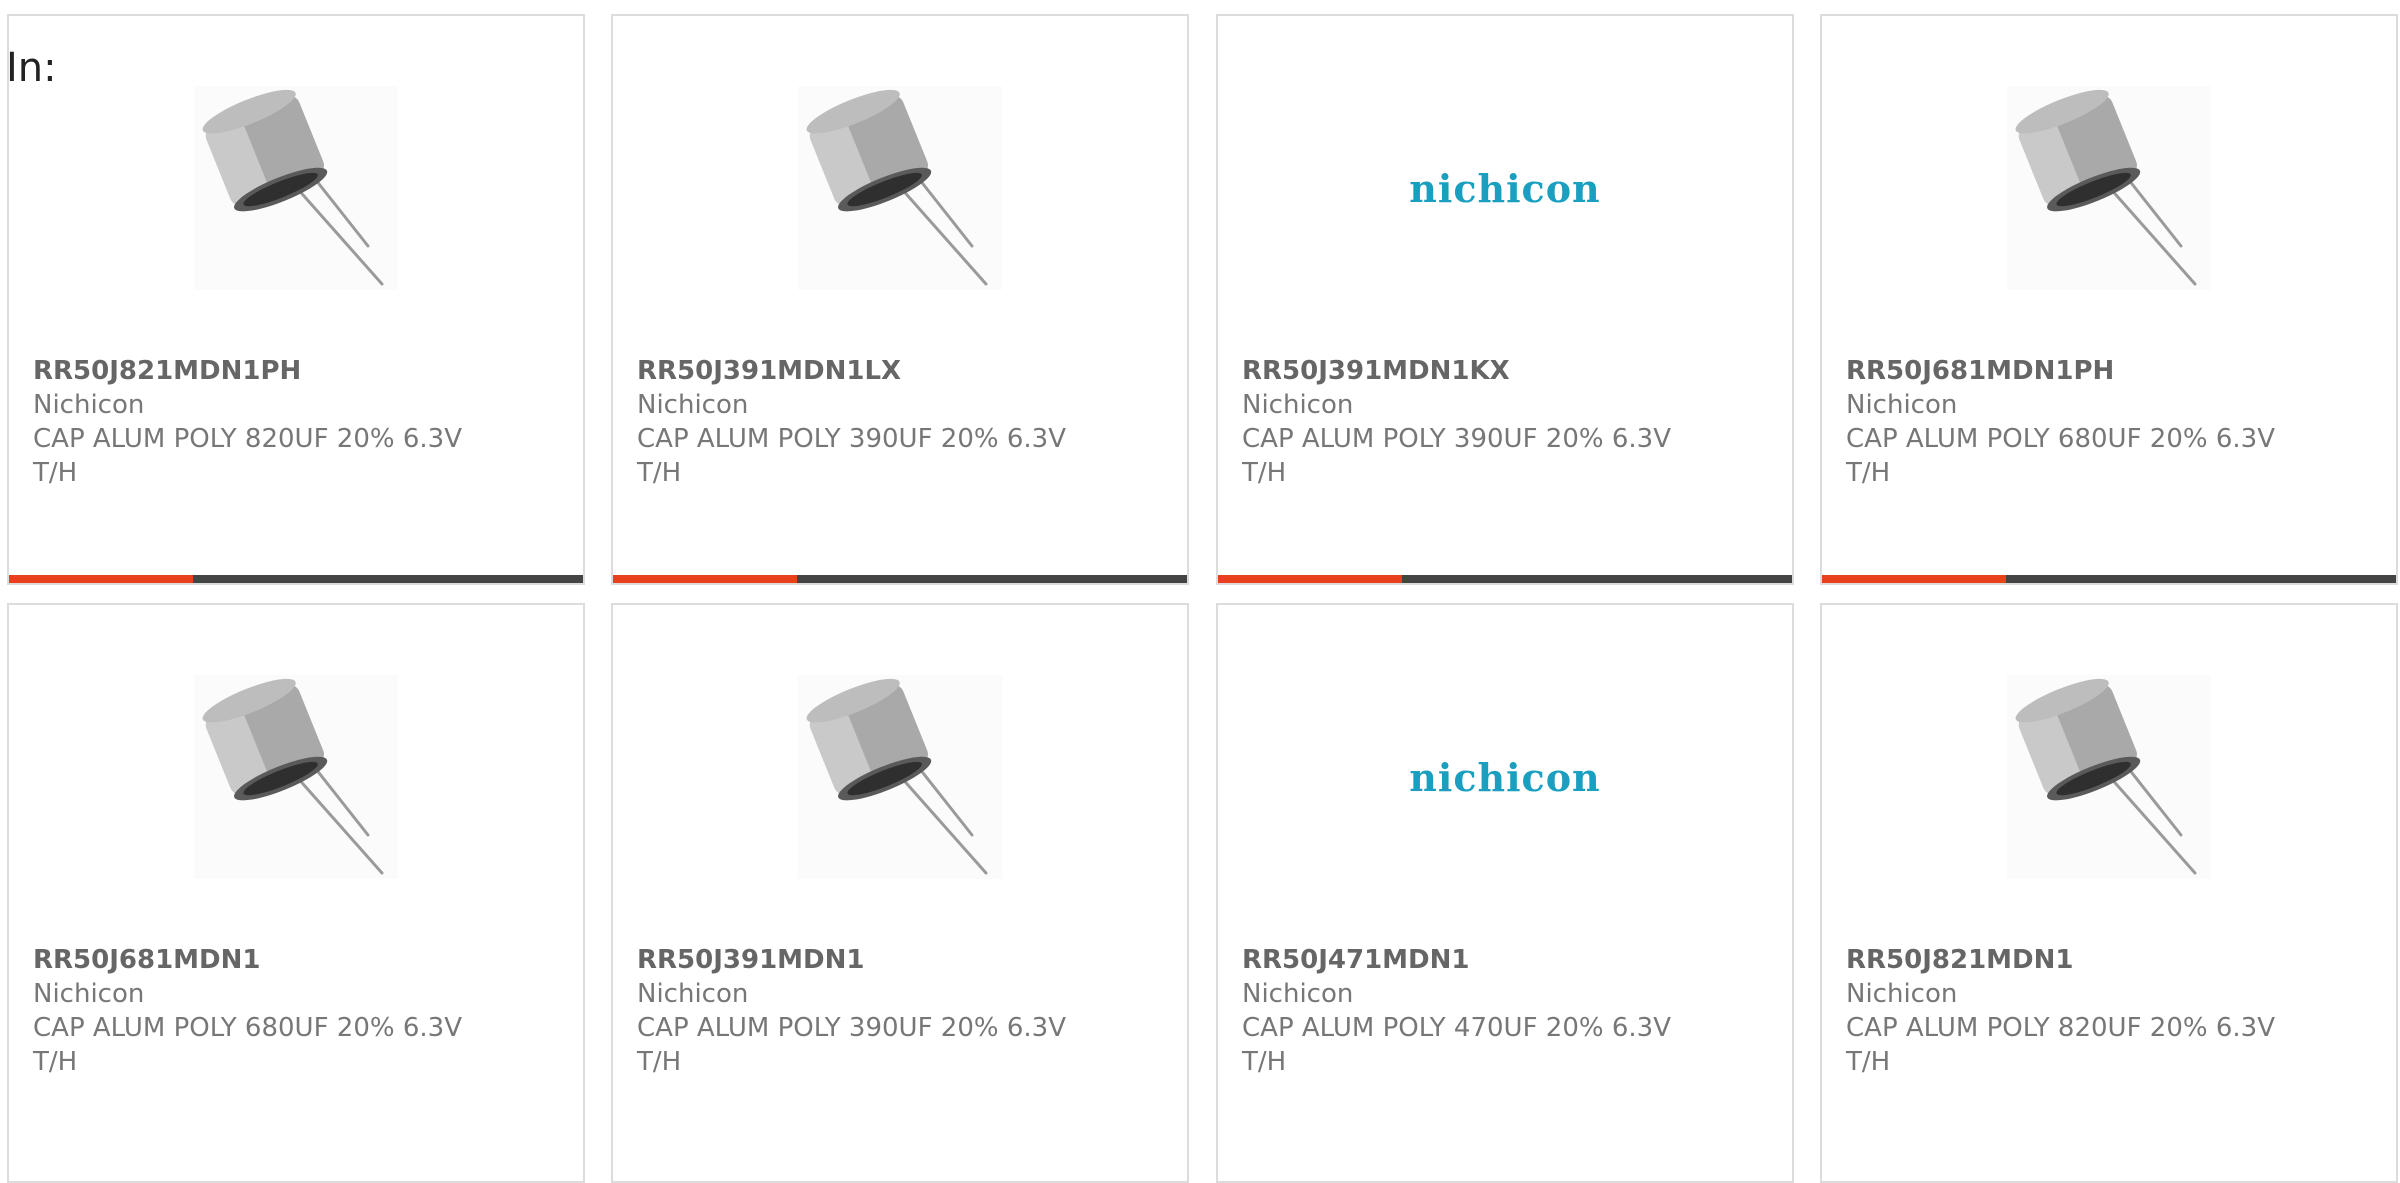 This screenshot has width=2400, height=1183. Describe the element at coordinates (31, 68) in the screenshot. I see `in-label: In:` at that location.